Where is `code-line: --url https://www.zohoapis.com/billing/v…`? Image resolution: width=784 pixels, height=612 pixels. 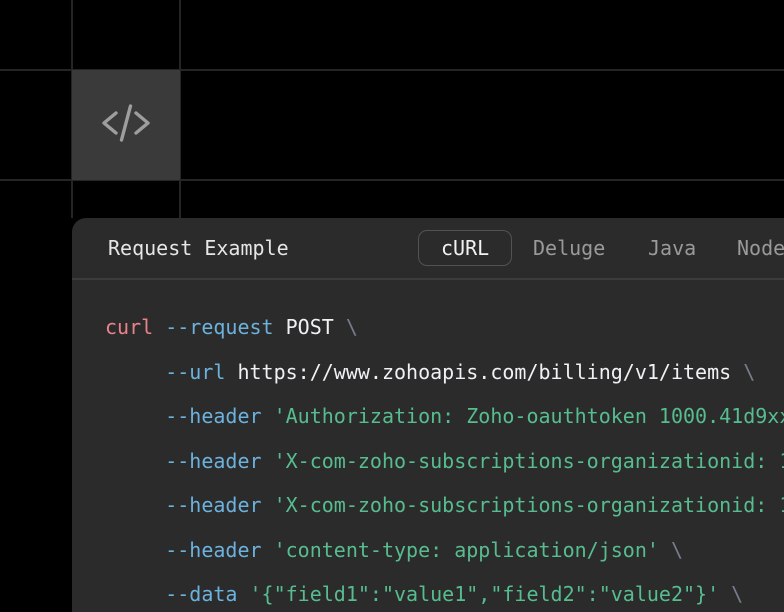 code-line: --url https://www.zohoapis.com/billing/v… is located at coordinates (444, 372).